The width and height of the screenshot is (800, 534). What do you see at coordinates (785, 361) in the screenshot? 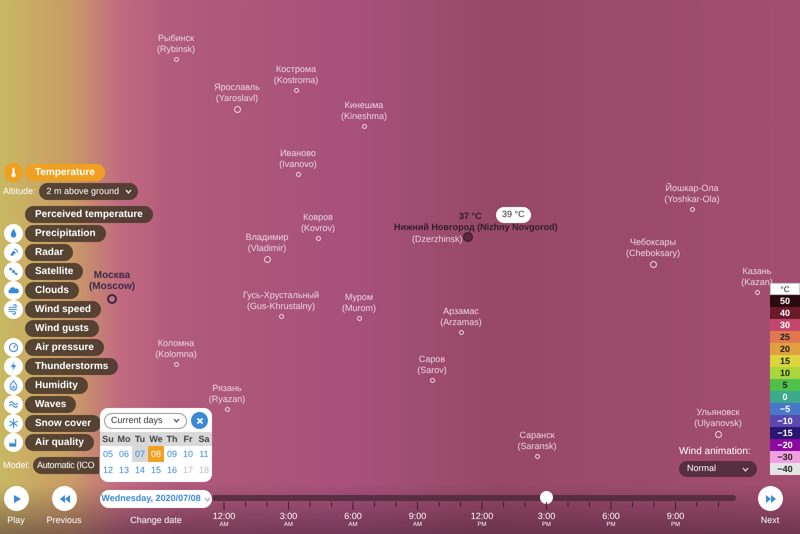
I see `legend-step: 15` at bounding box center [785, 361].